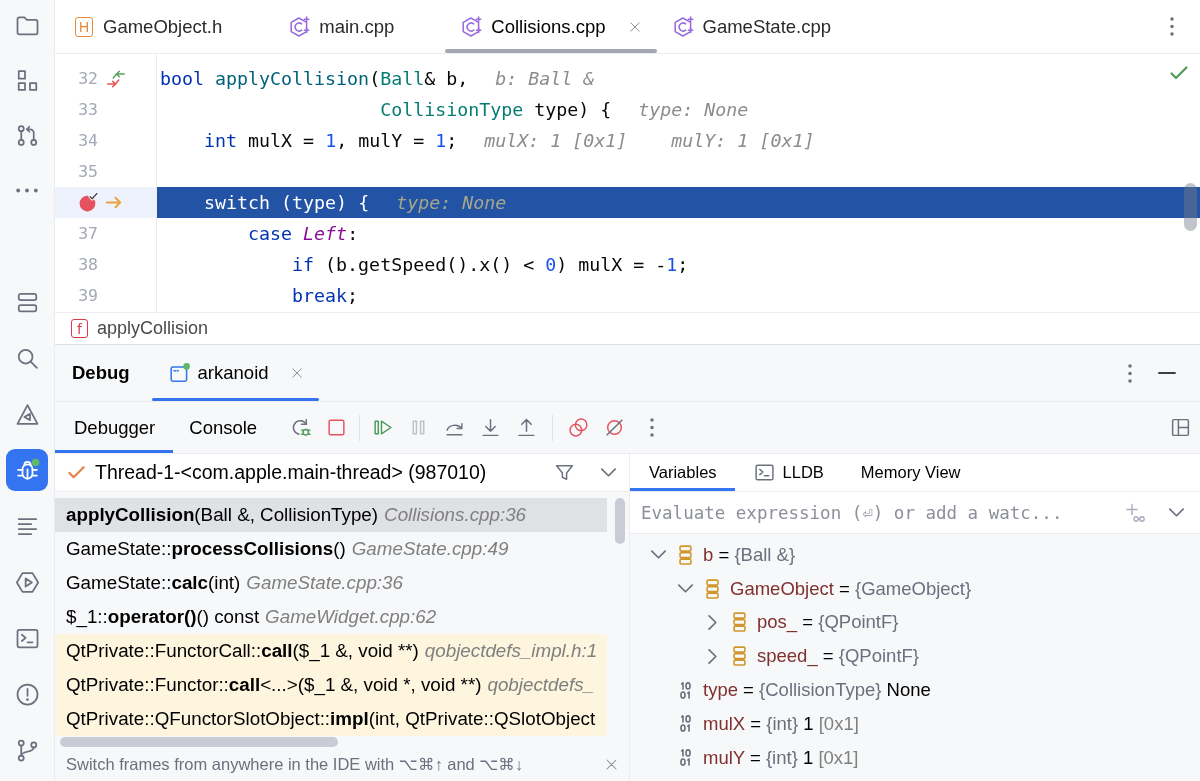 This screenshot has width=1200, height=781. I want to click on restart-icon, so click(301, 427).